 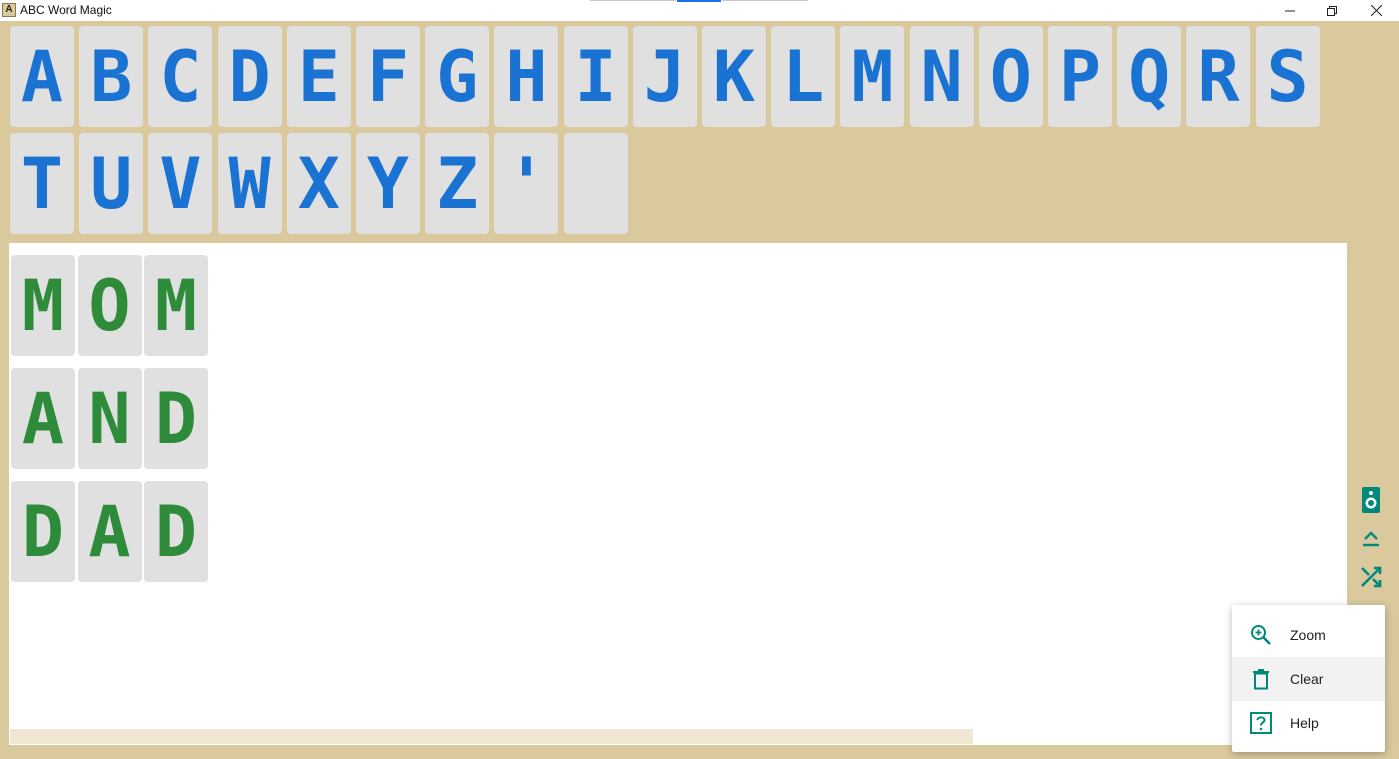 What do you see at coordinates (1261, 723) in the screenshot?
I see `help-icon` at bounding box center [1261, 723].